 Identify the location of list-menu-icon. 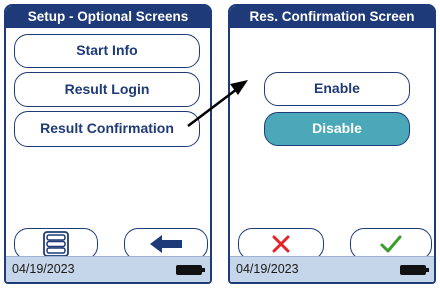
(56, 244).